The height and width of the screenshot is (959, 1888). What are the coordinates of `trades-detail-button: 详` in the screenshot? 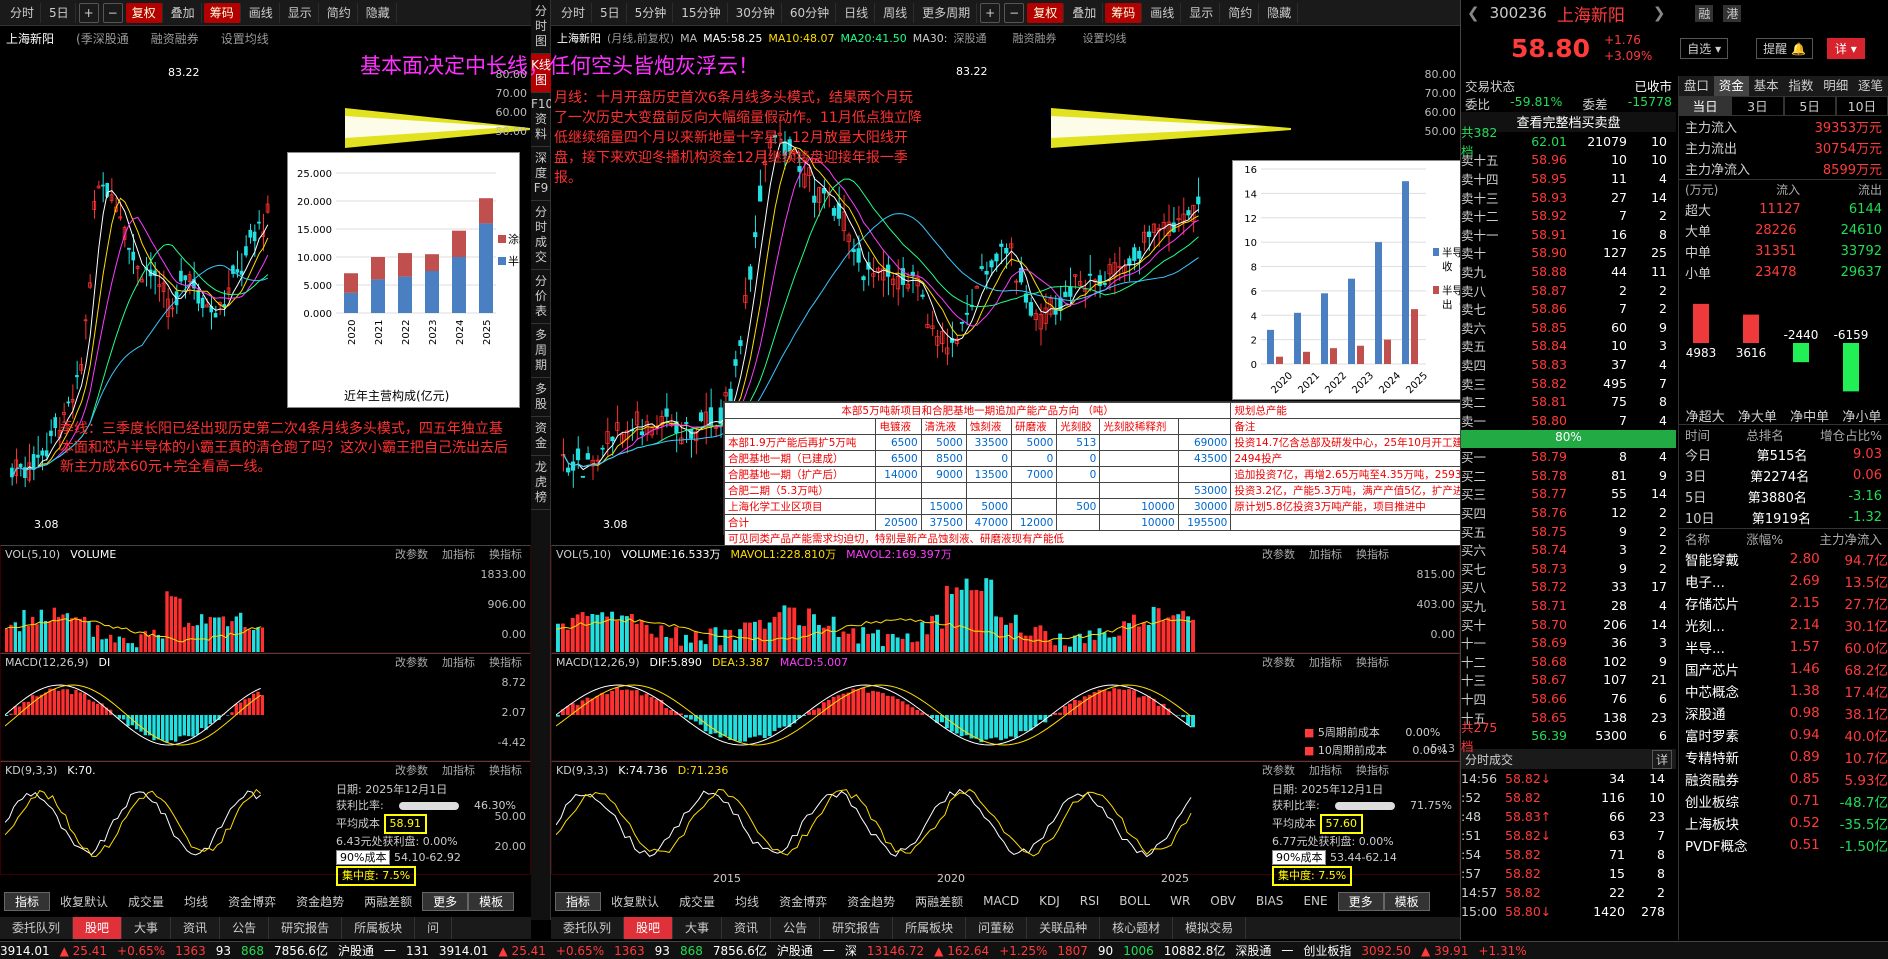 It's located at (1661, 759).